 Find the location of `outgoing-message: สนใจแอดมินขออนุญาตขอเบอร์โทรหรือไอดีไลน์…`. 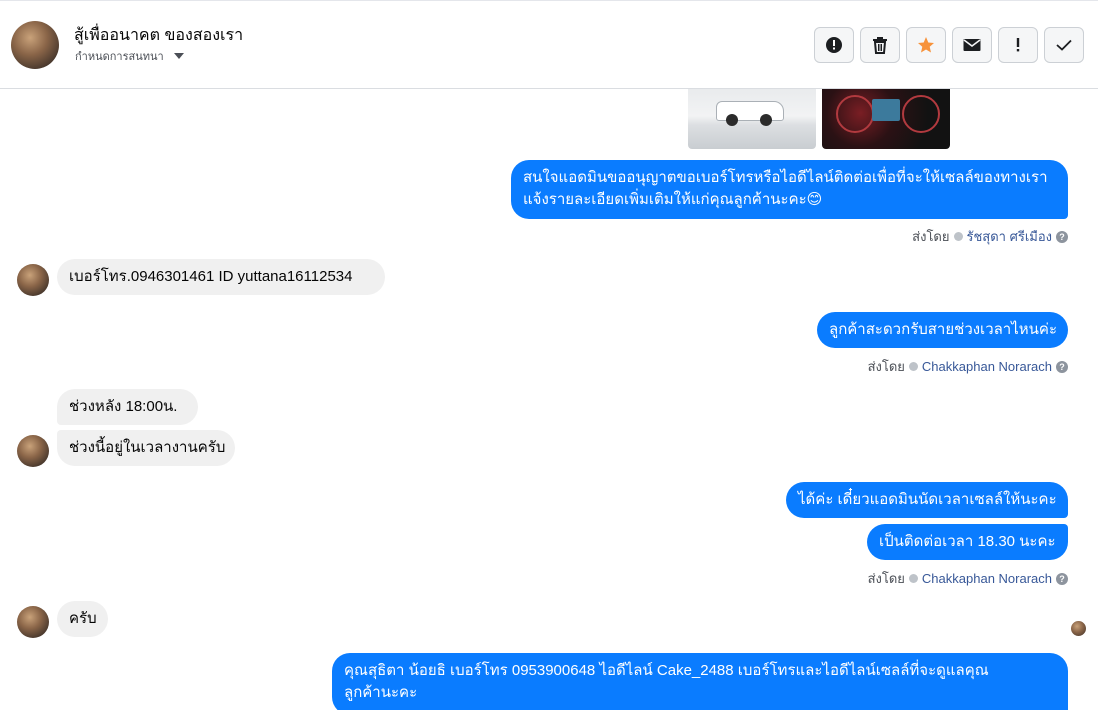

outgoing-message: สนใจแอดมินขออนุญาตขอเบอร์โทรหรือไอดีไลน์… is located at coordinates (789, 189).